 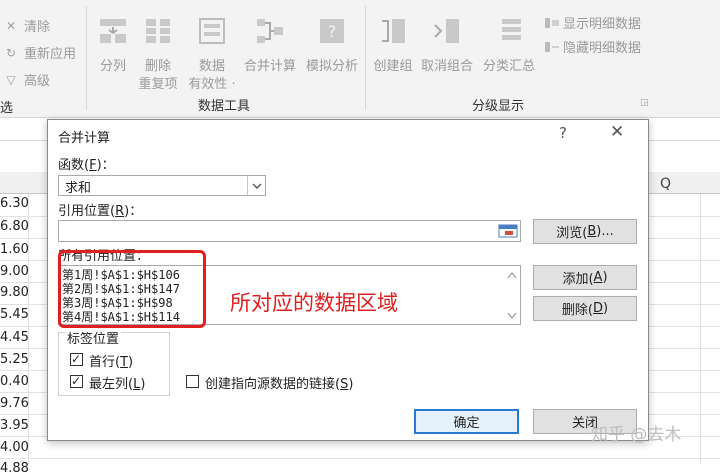 I want to click on function-select: 求和, so click(x=162, y=185).